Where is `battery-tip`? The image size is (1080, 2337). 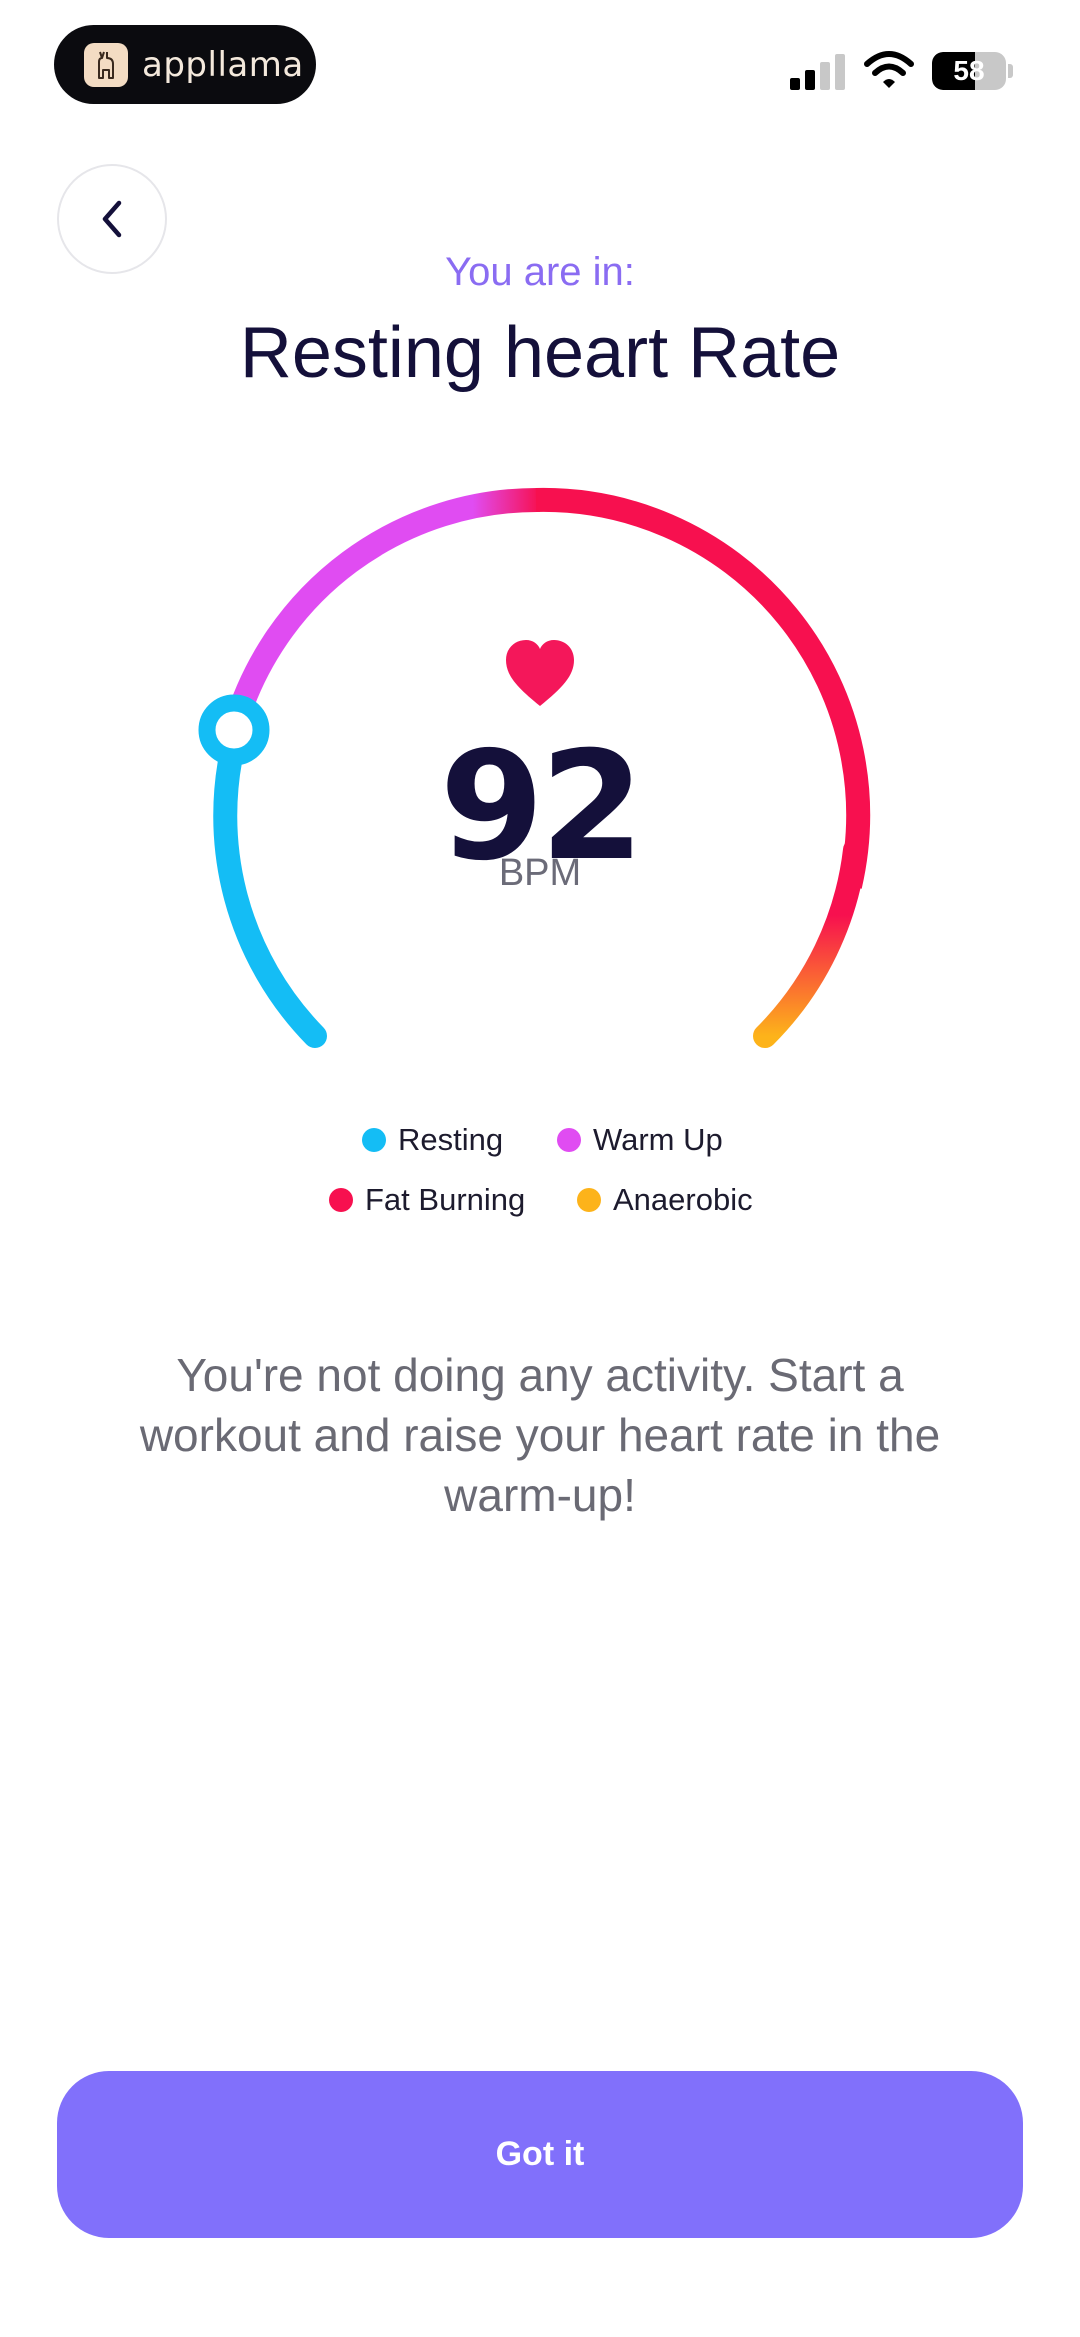 battery-tip is located at coordinates (1010, 71).